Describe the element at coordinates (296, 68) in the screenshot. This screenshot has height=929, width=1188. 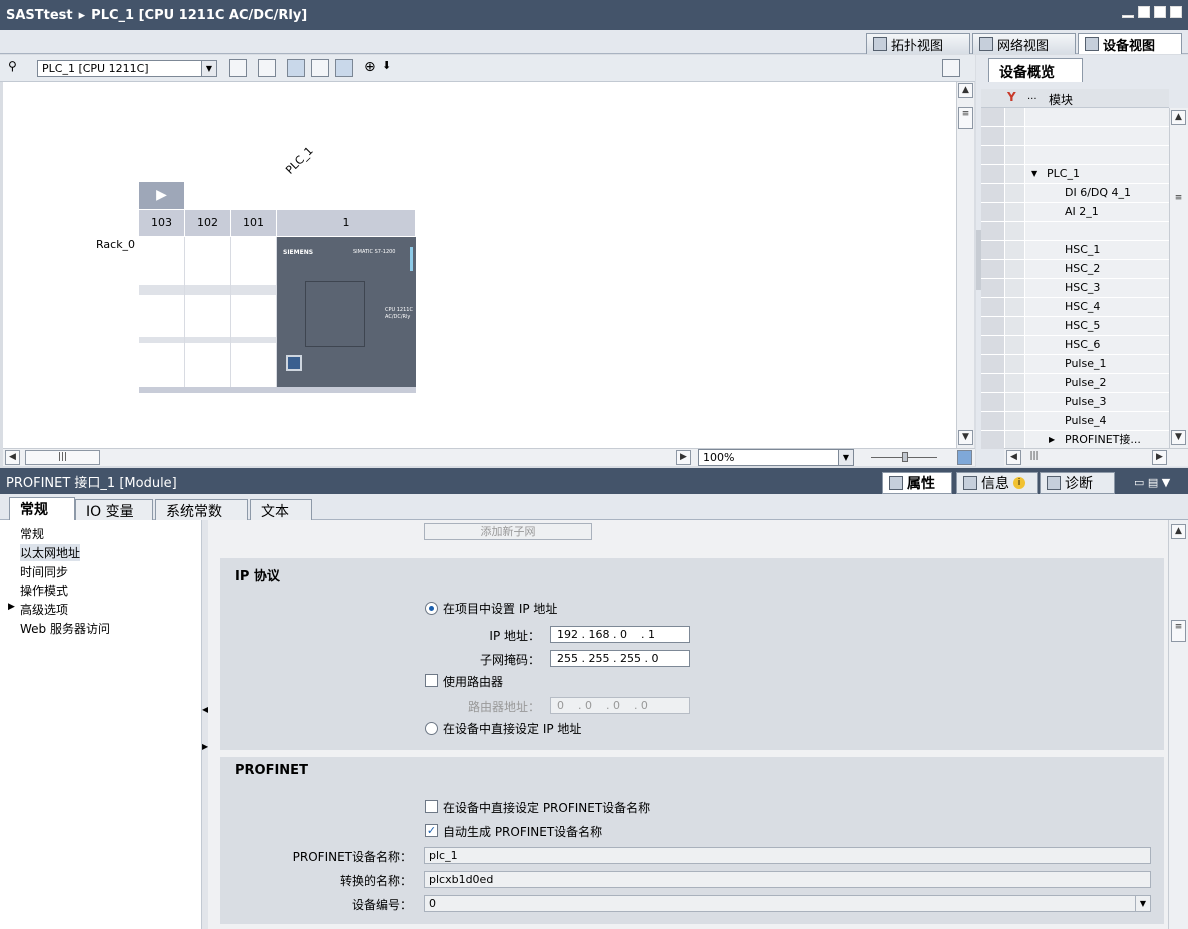
I see `label-icon` at that location.